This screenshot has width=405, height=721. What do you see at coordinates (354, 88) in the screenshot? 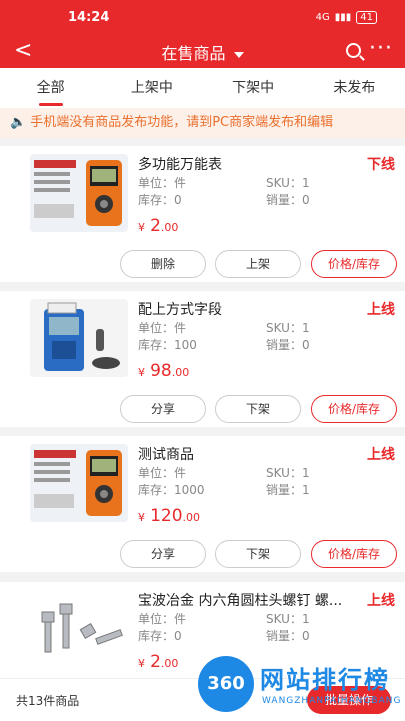
I see `tab-unpublished: 未发布` at bounding box center [354, 88].